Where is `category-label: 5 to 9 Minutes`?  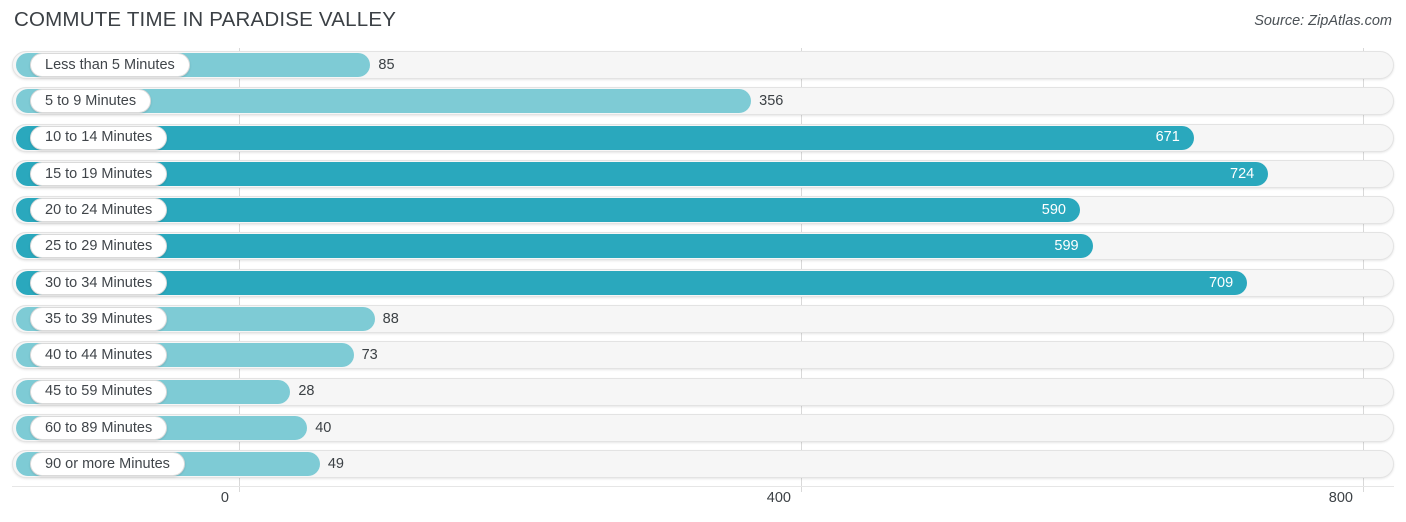 category-label: 5 to 9 Minutes is located at coordinates (91, 101).